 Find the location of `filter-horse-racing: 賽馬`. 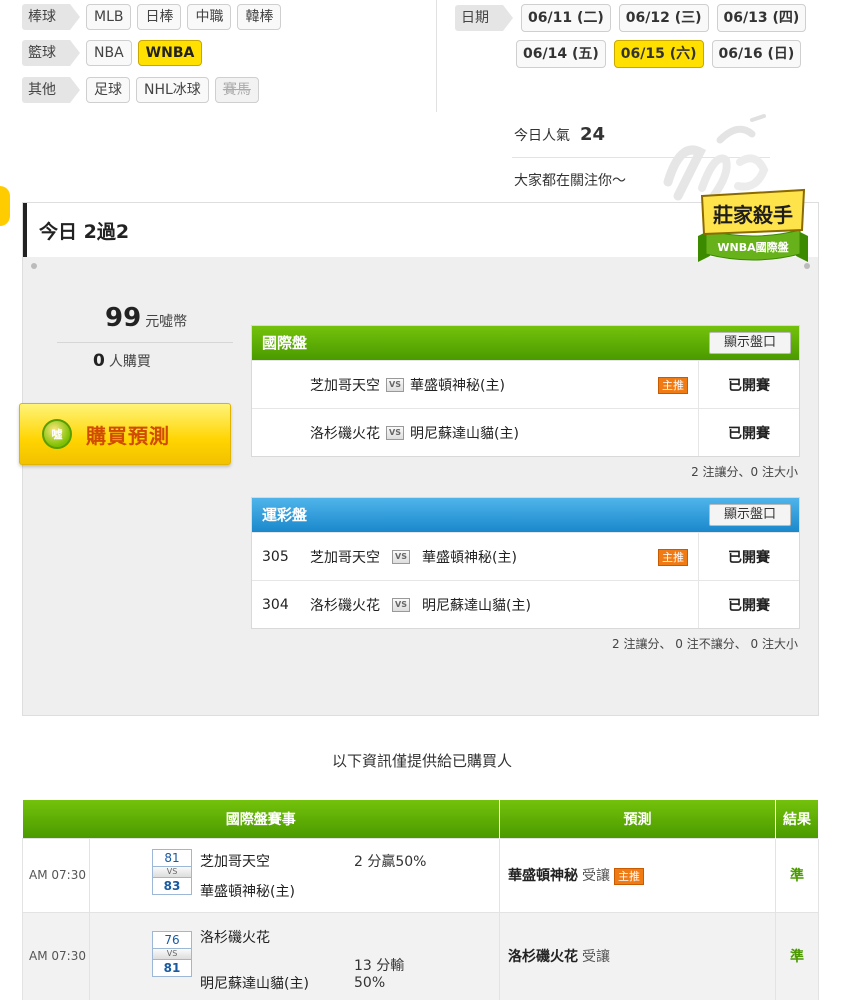

filter-horse-racing: 賽馬 is located at coordinates (236, 90).